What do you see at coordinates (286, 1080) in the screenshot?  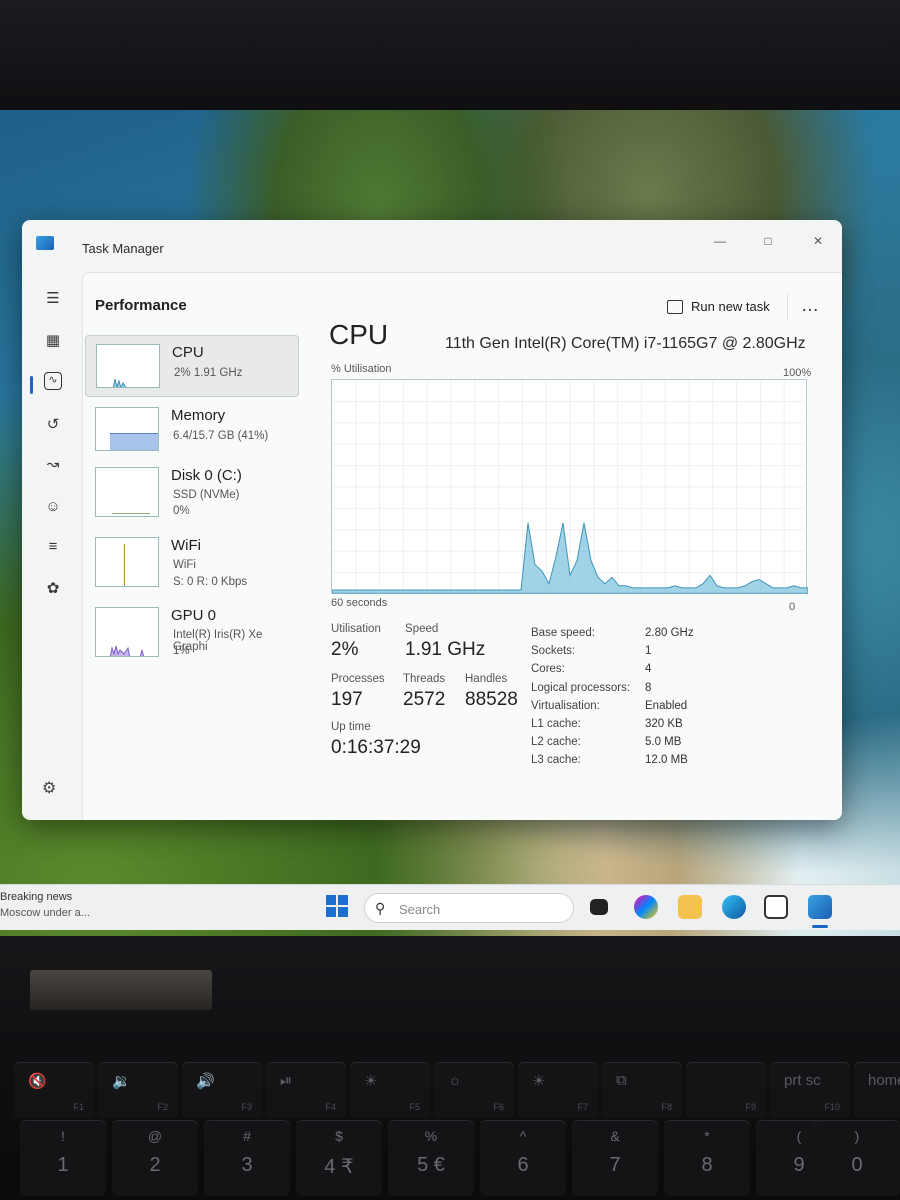 I see `key-legend: ⏯` at bounding box center [286, 1080].